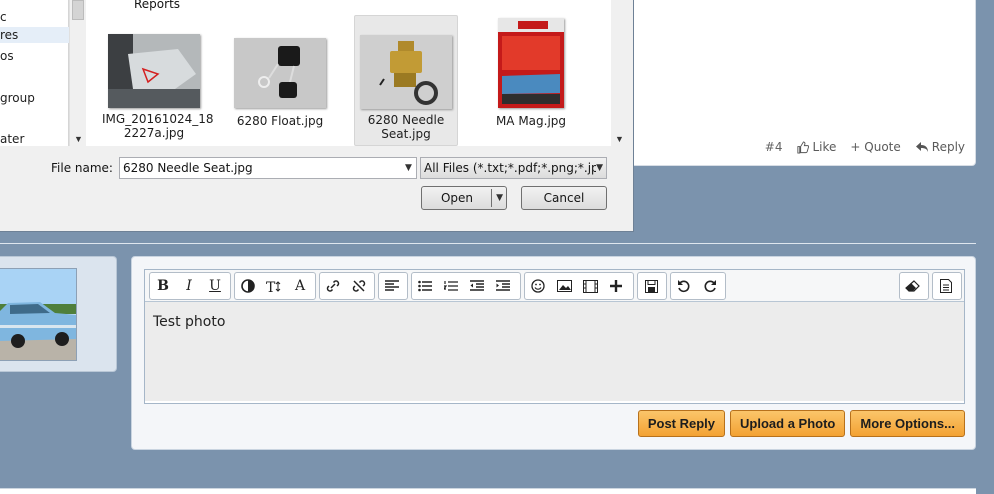  I want to click on file-name-label: File name:, so click(82, 168).